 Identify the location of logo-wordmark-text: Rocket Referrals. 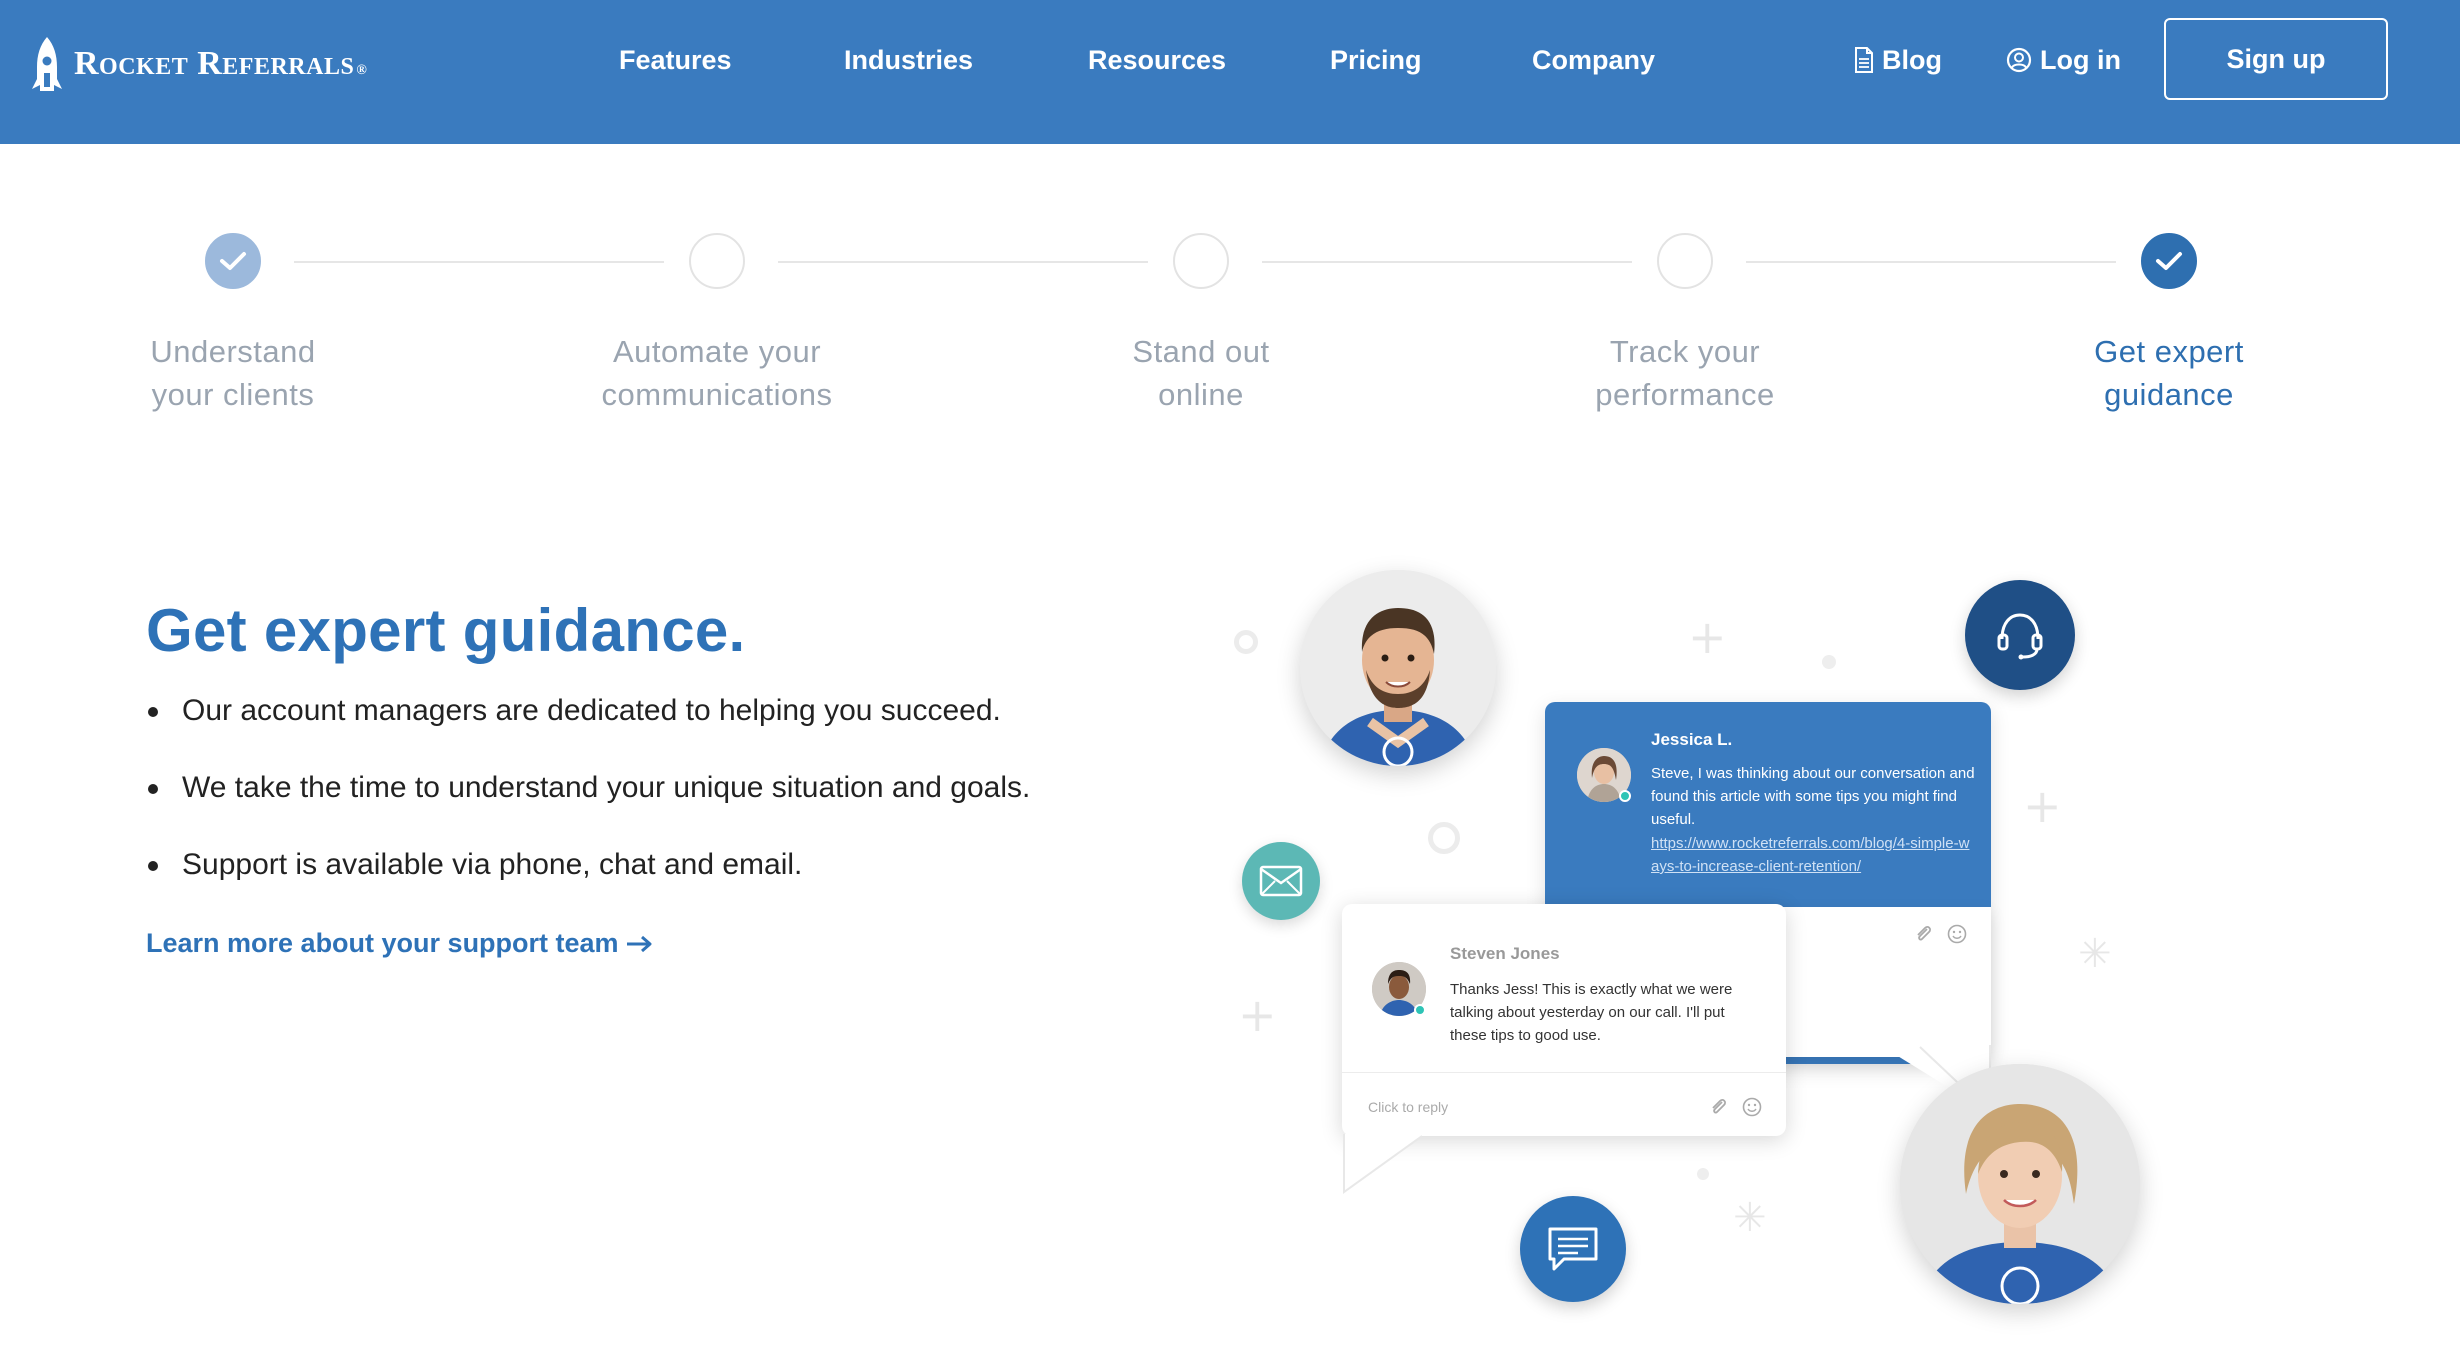
(214, 63).